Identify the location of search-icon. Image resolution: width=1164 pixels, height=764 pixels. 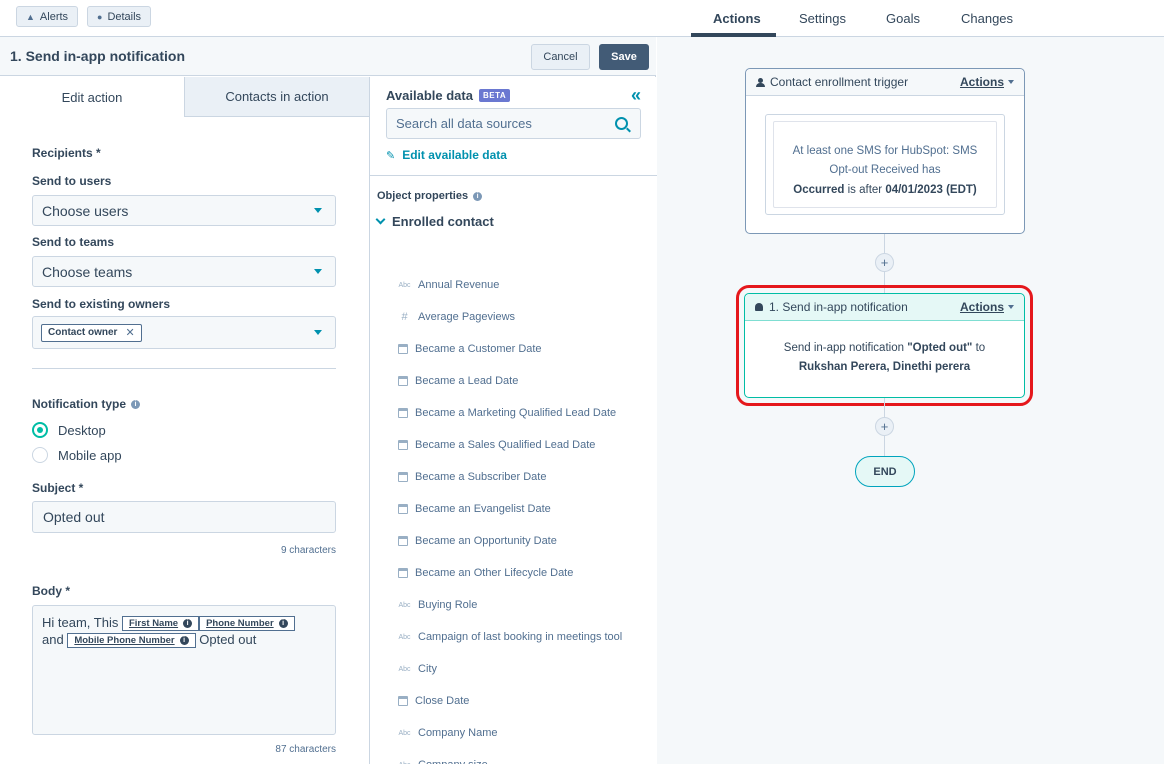
(621, 123).